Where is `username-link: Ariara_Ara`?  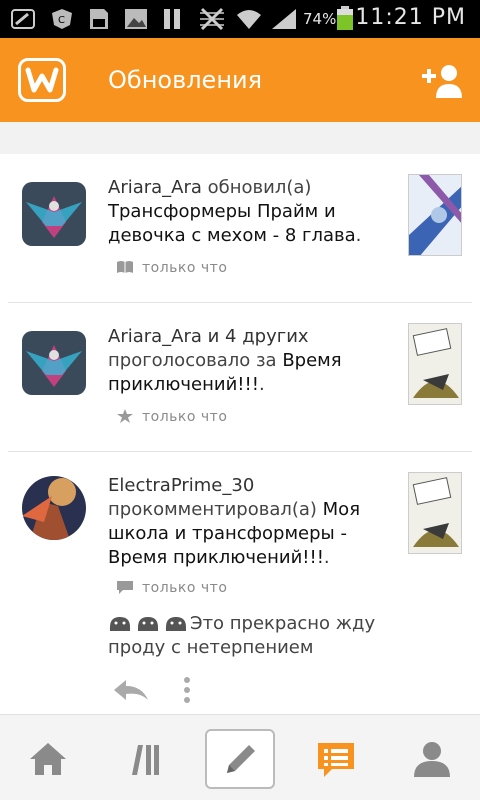 username-link: Ariara_Ara is located at coordinates (155, 187).